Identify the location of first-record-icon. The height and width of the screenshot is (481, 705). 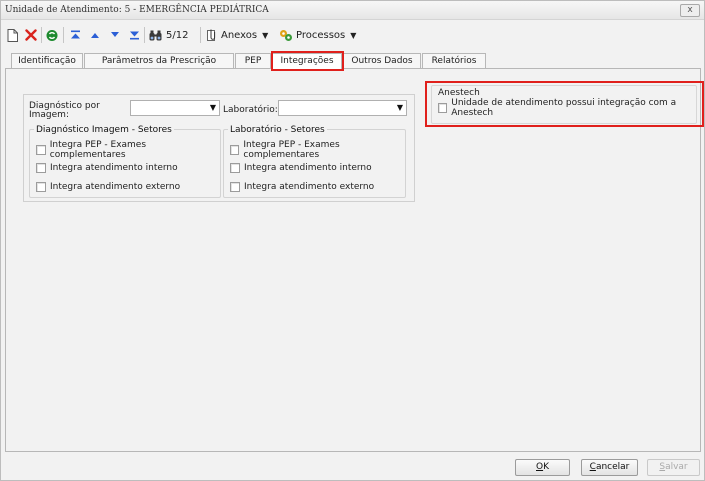
(75, 34).